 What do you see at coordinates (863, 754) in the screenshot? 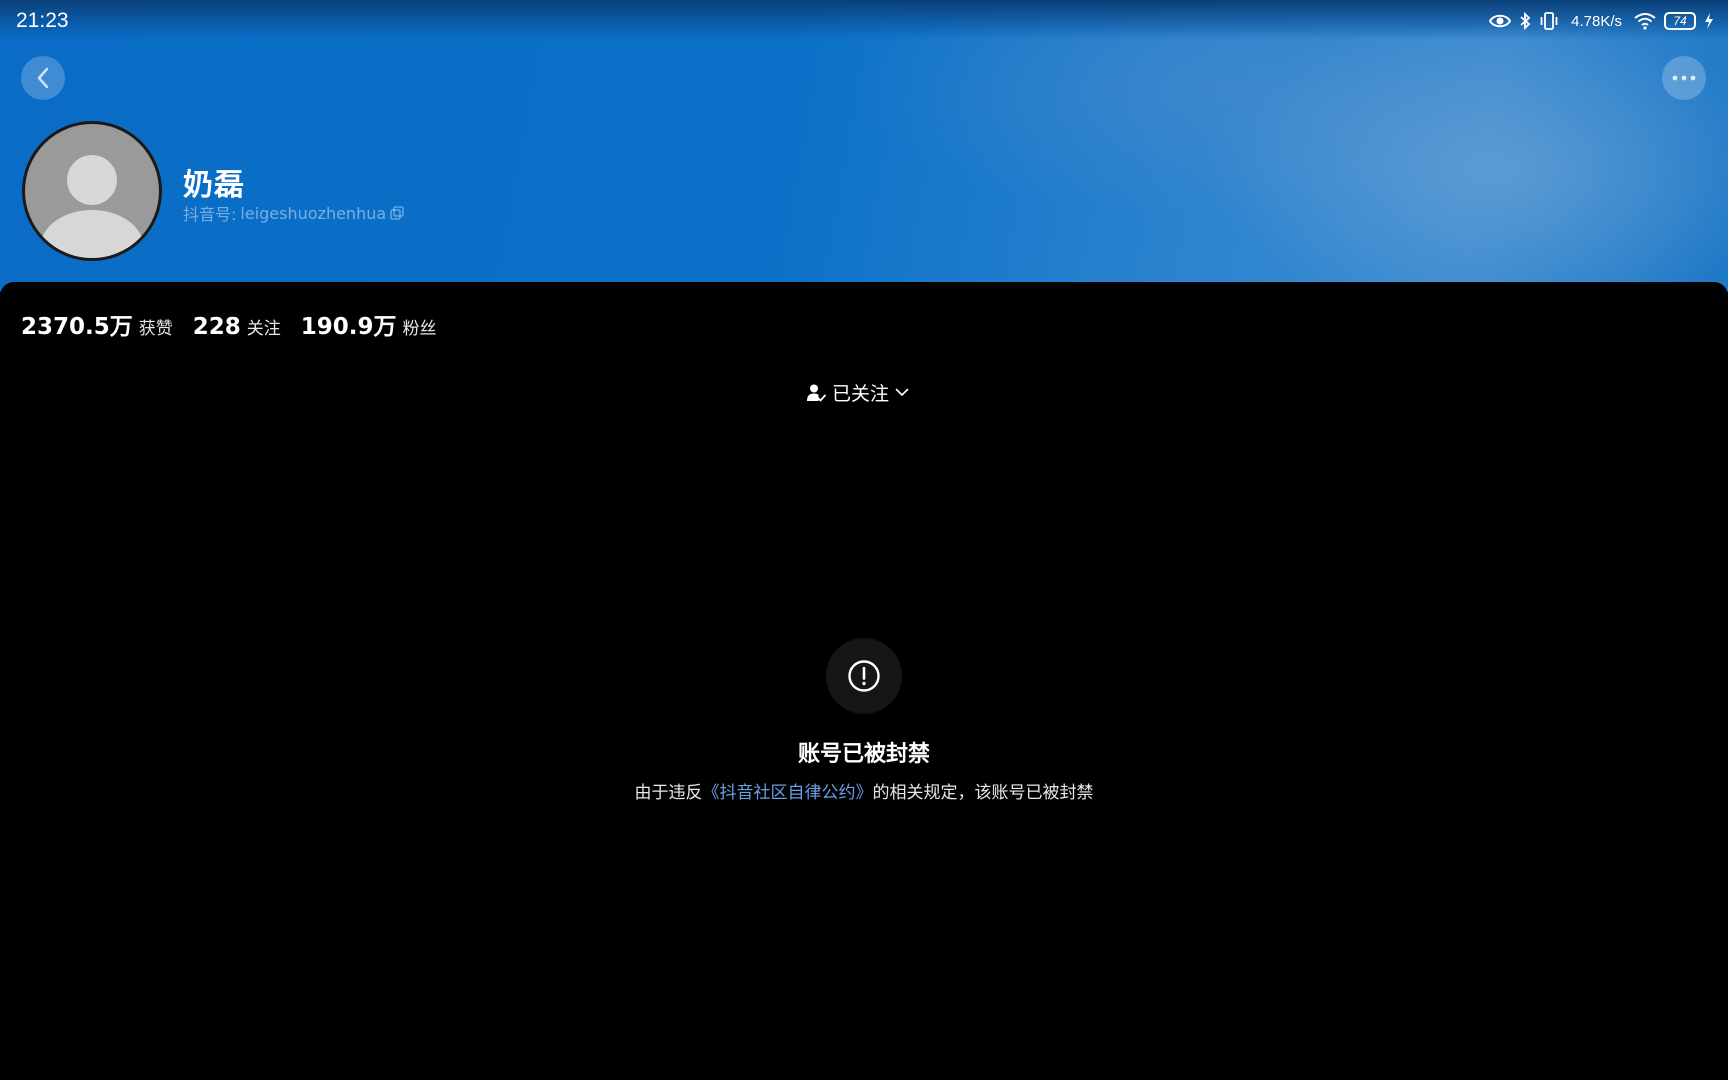
I see `banned-title: 账号已被封禁` at bounding box center [863, 754].